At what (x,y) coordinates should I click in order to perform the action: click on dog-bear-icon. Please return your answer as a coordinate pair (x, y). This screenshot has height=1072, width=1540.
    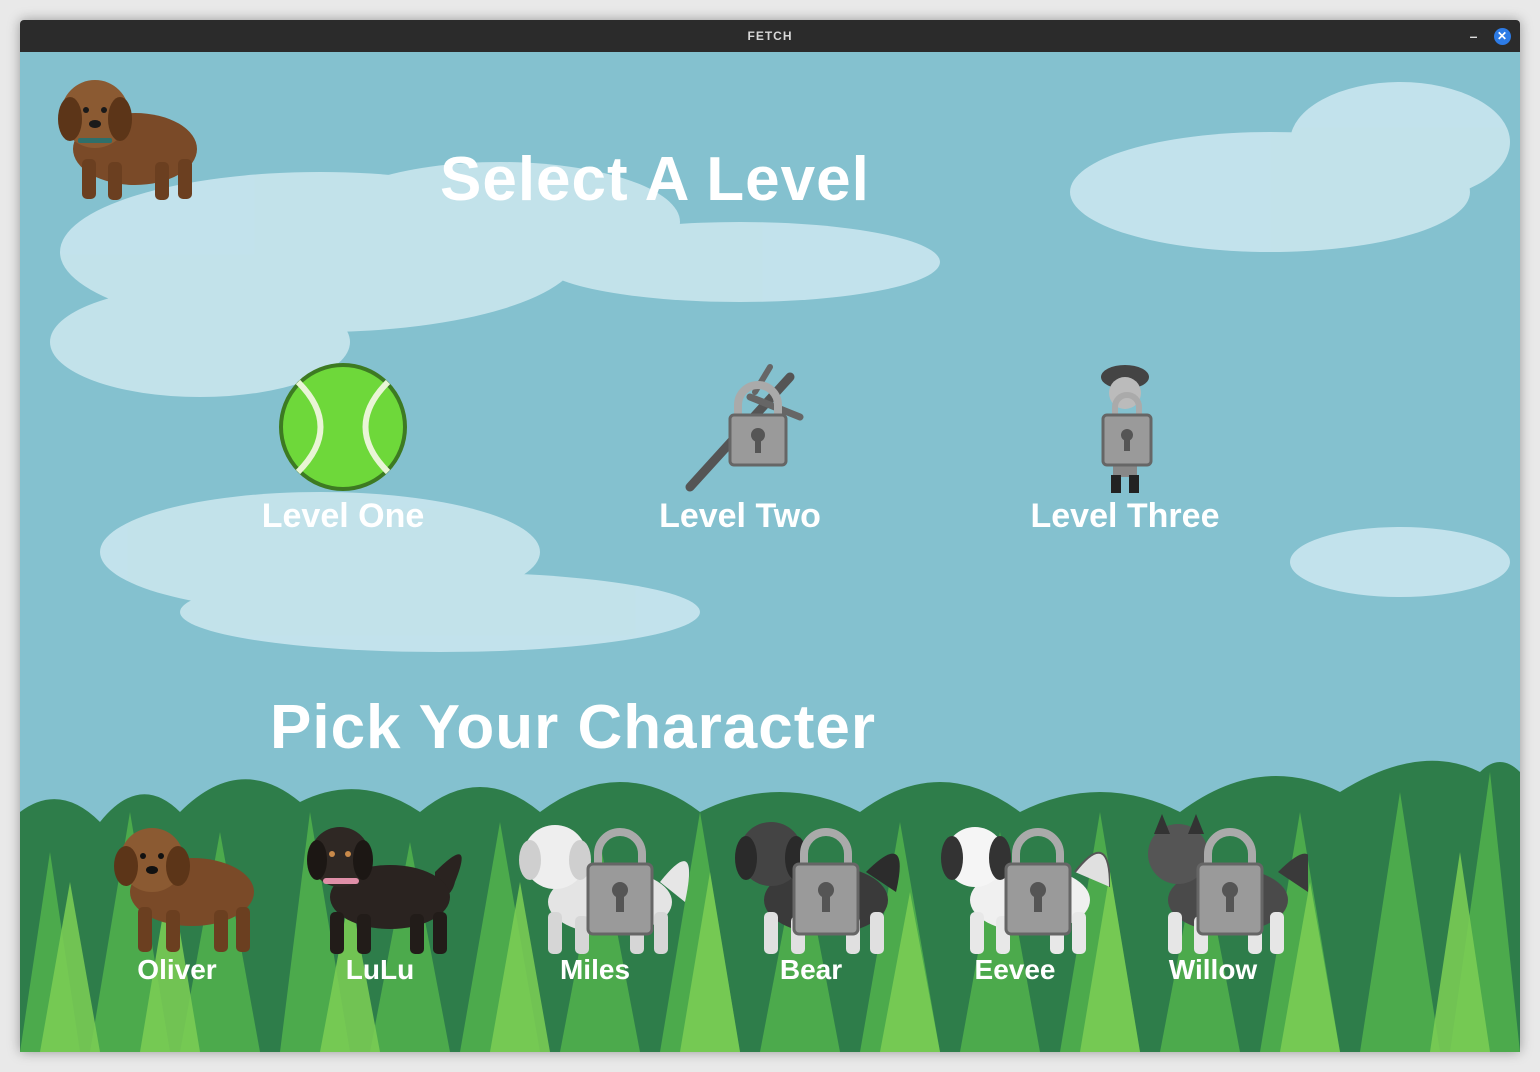
    Looking at the image, I should click on (817, 888).